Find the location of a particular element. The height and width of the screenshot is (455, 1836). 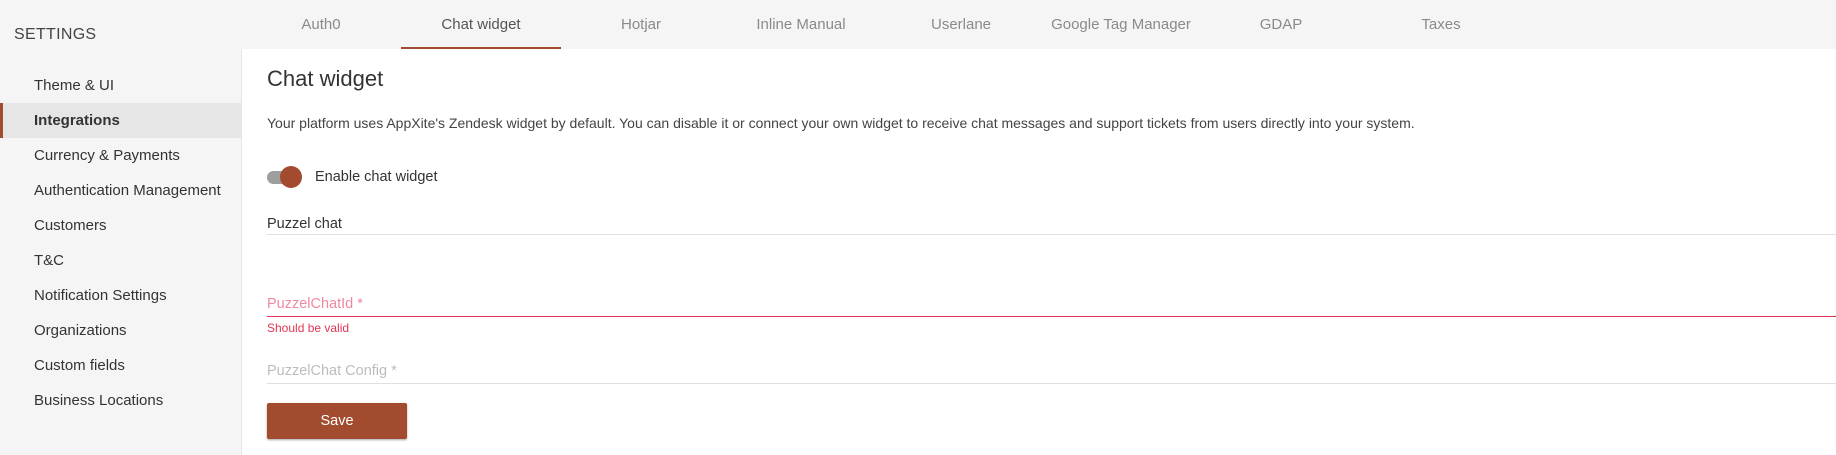

enable-chat-widget-label: Enable chat widget is located at coordinates (376, 177).